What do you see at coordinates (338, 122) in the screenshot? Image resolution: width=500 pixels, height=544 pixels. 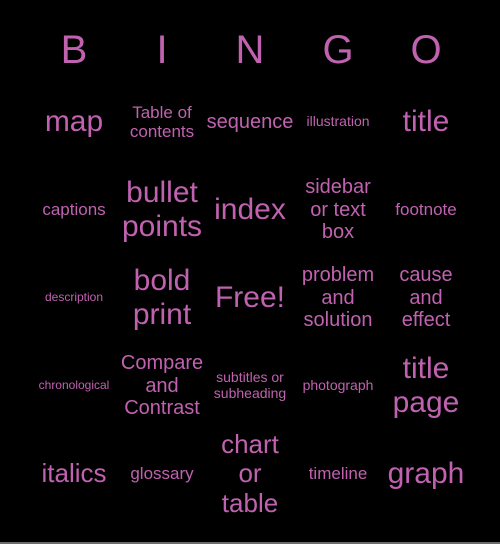 I see `bingo-cell: illustration` at bounding box center [338, 122].